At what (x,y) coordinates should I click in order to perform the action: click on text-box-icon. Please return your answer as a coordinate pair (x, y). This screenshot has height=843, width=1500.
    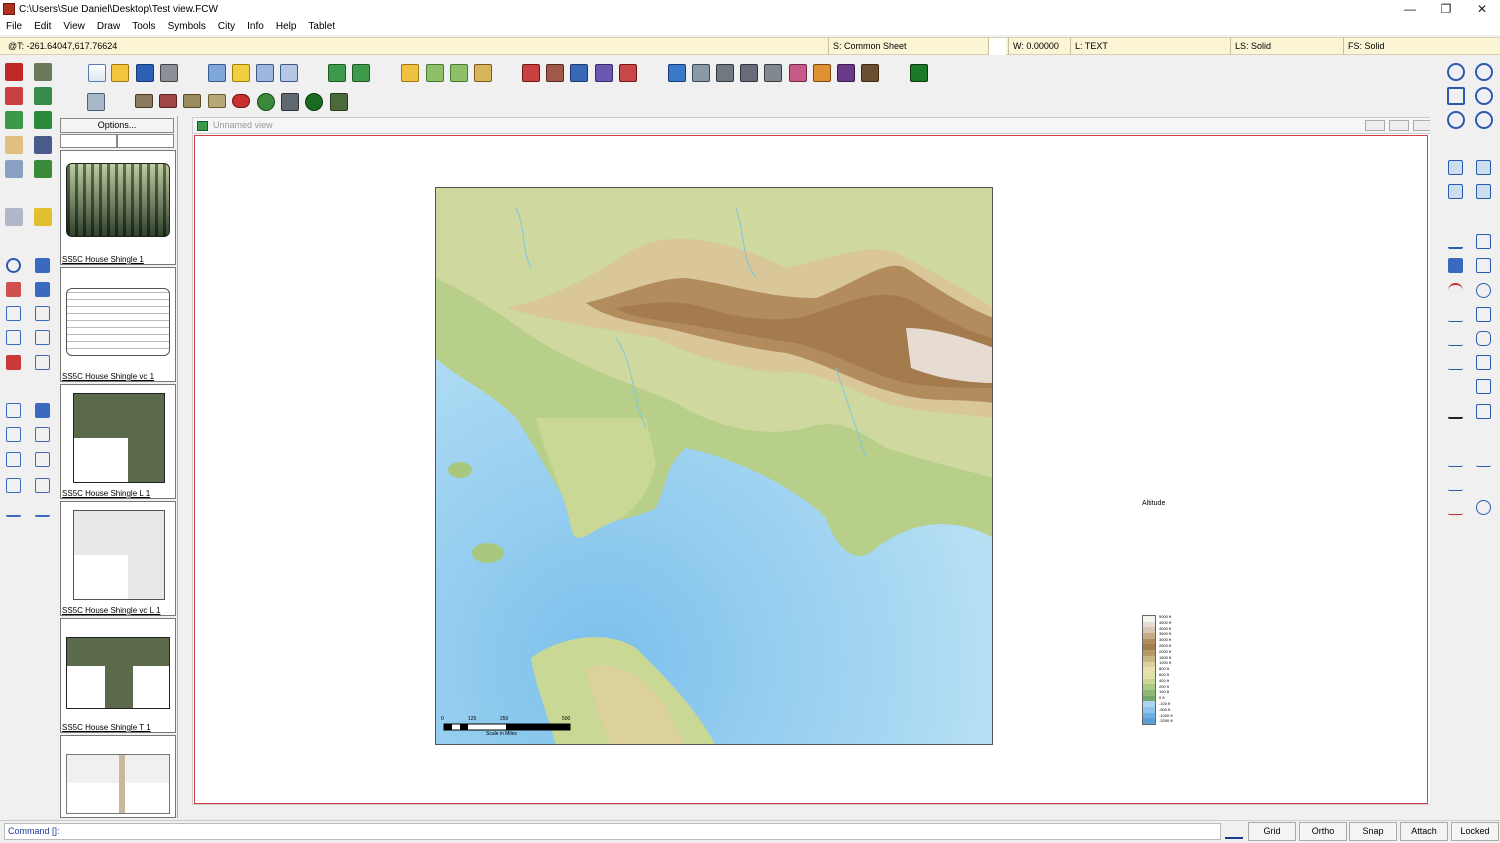
    Looking at the image, I should click on (1483, 411).